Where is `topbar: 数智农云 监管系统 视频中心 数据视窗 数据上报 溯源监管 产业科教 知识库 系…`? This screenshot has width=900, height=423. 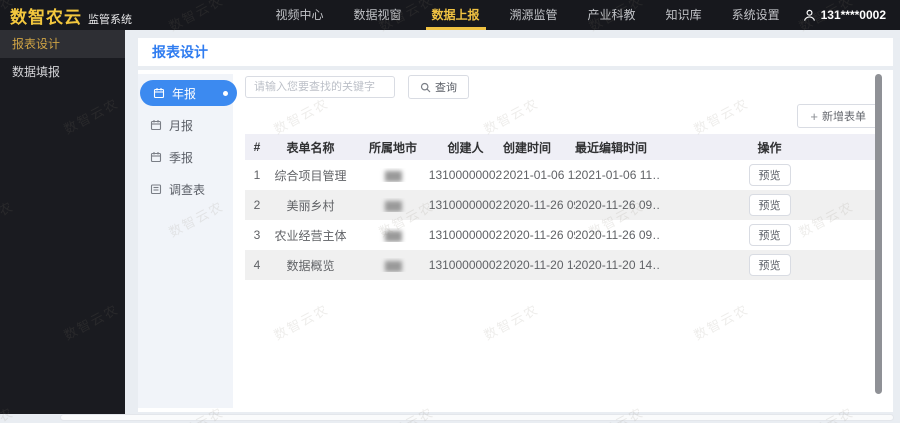
topbar: 数智农云 监管系统 视频中心 数据视窗 数据上报 溯源监管 产业科教 知识库 系… is located at coordinates (450, 15).